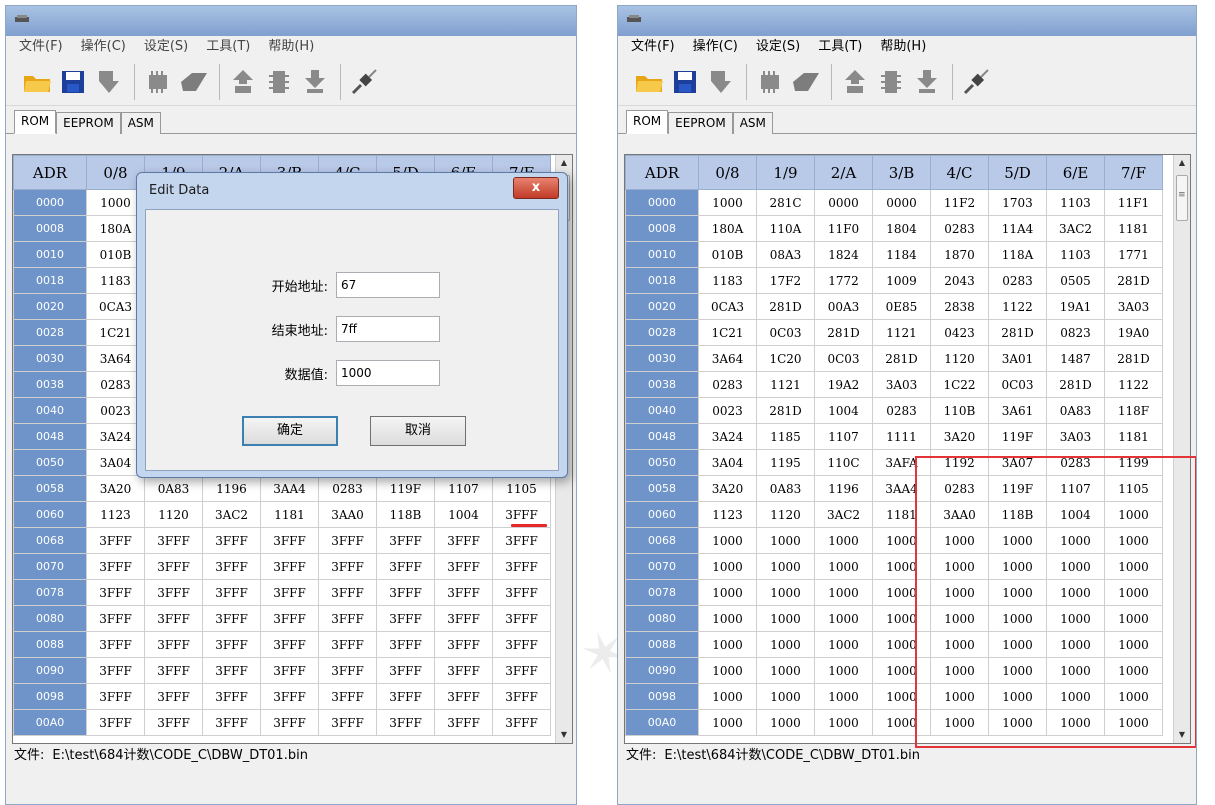  I want to click on data-cell: 118A, so click(1017, 254).